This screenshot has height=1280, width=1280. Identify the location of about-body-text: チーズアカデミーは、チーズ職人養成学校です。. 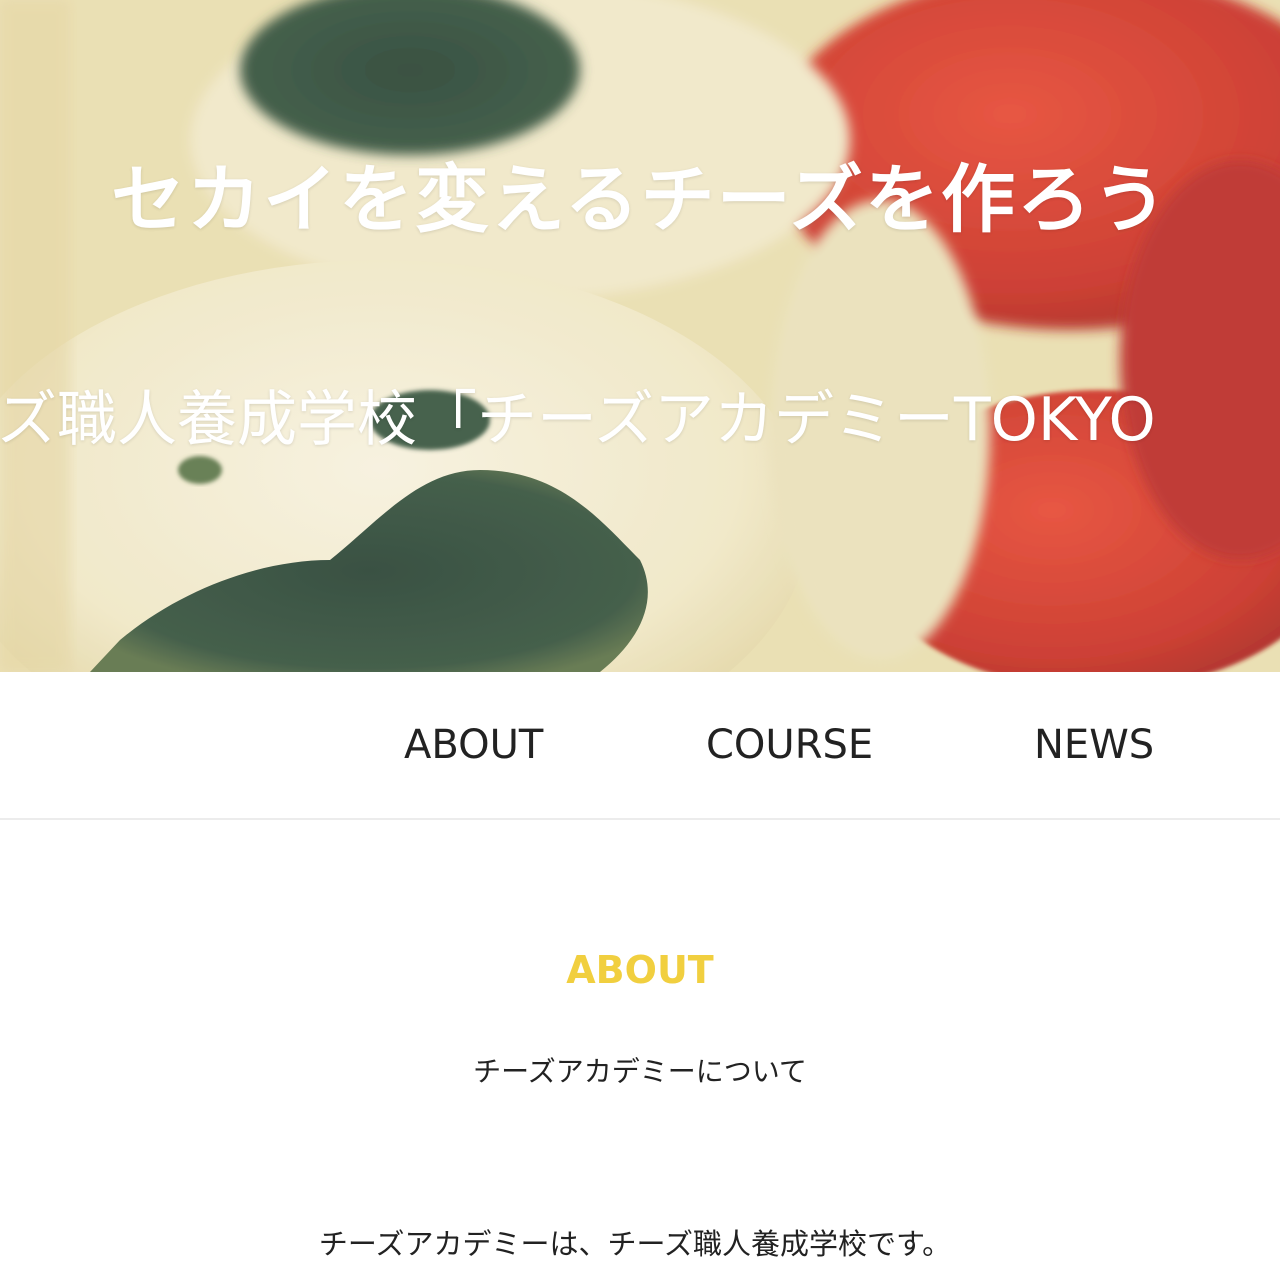
(635, 1244).